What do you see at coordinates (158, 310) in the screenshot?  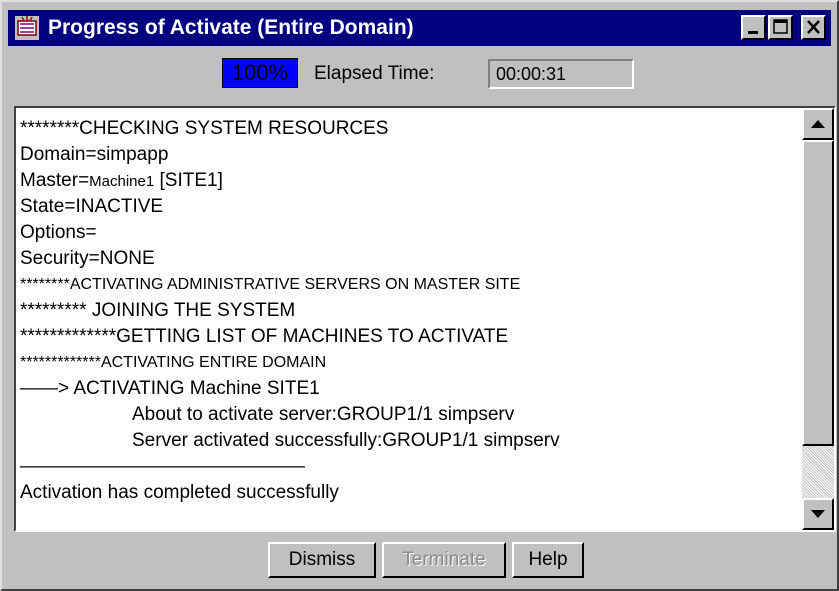 I see `log-line: ********* JOINING THE SYSTEM` at bounding box center [158, 310].